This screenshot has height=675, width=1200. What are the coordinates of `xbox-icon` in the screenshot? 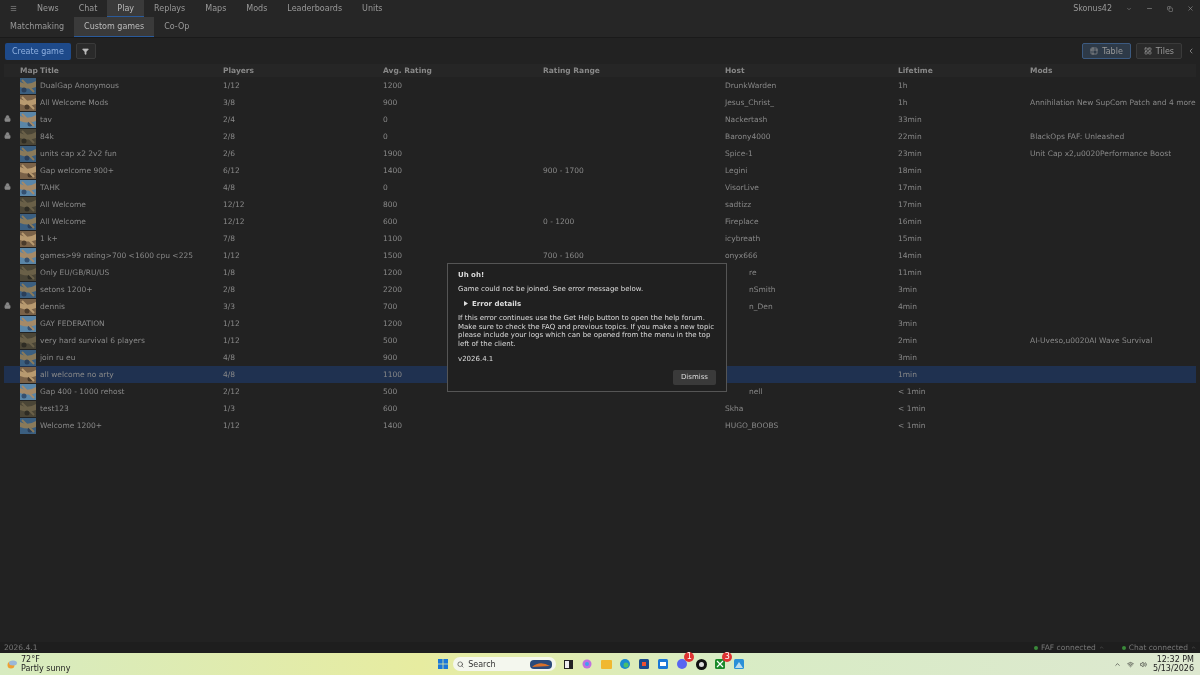 It's located at (720, 664).